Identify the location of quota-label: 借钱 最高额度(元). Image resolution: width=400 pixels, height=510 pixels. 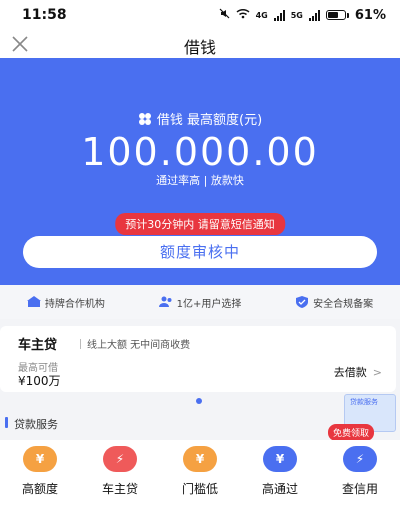
(209, 120).